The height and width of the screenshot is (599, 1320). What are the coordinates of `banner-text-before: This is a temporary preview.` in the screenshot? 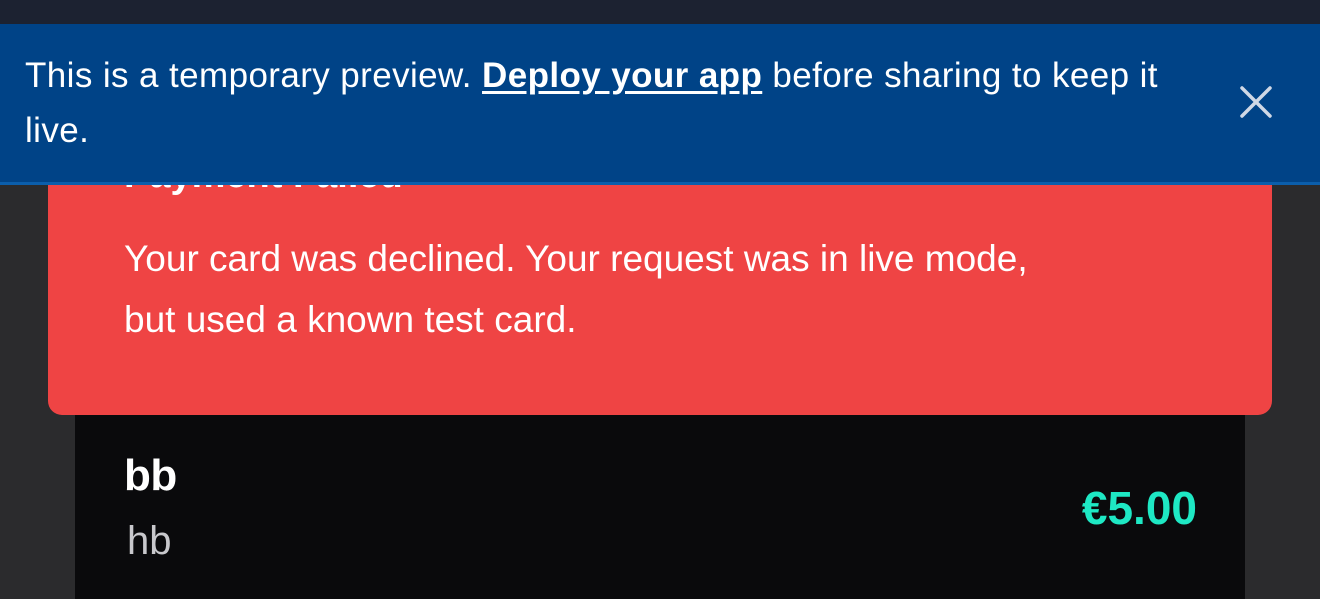 It's located at (254, 75).